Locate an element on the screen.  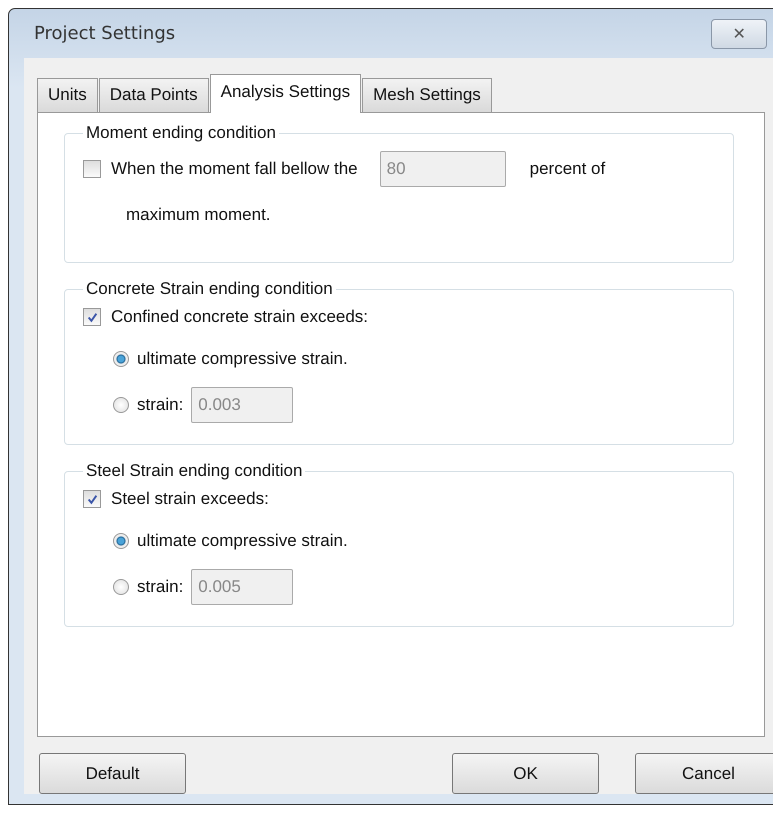
tab: Mesh Settings is located at coordinates (427, 95).